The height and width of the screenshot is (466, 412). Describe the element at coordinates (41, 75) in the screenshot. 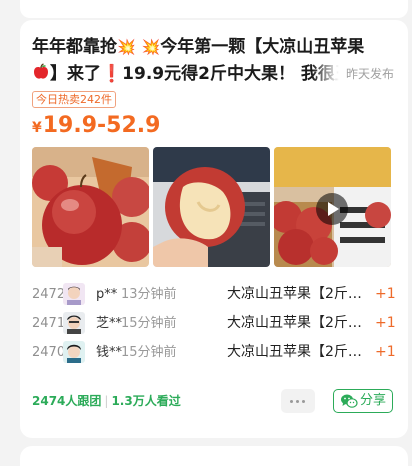

I see `apple-icon` at that location.